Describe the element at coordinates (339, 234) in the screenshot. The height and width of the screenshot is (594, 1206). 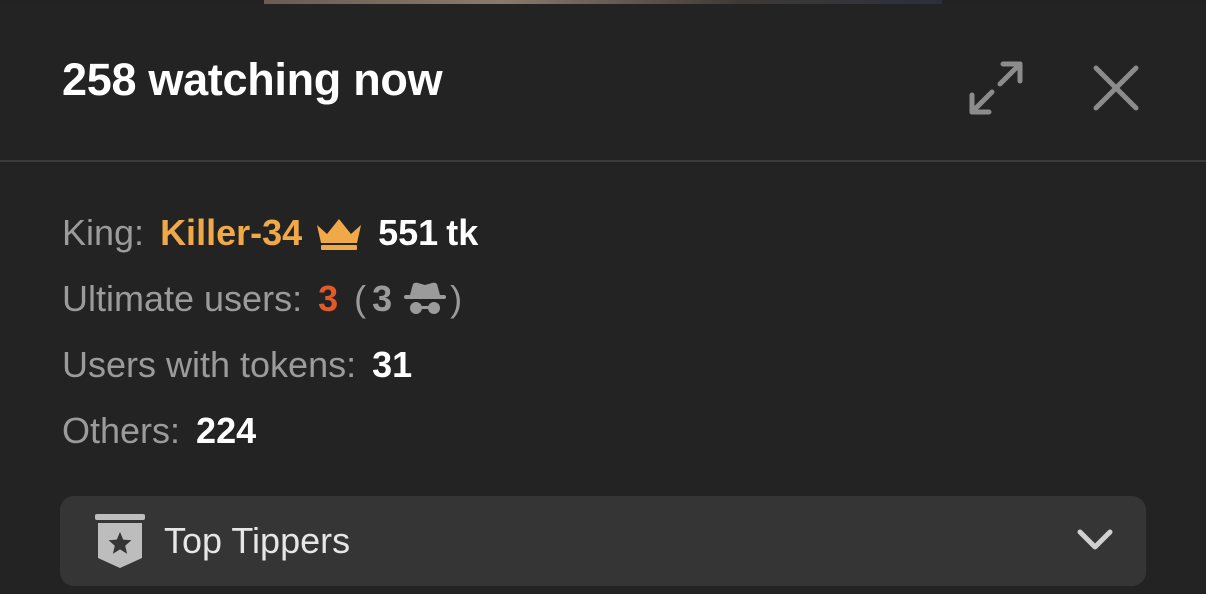
I see `crown-icon` at that location.